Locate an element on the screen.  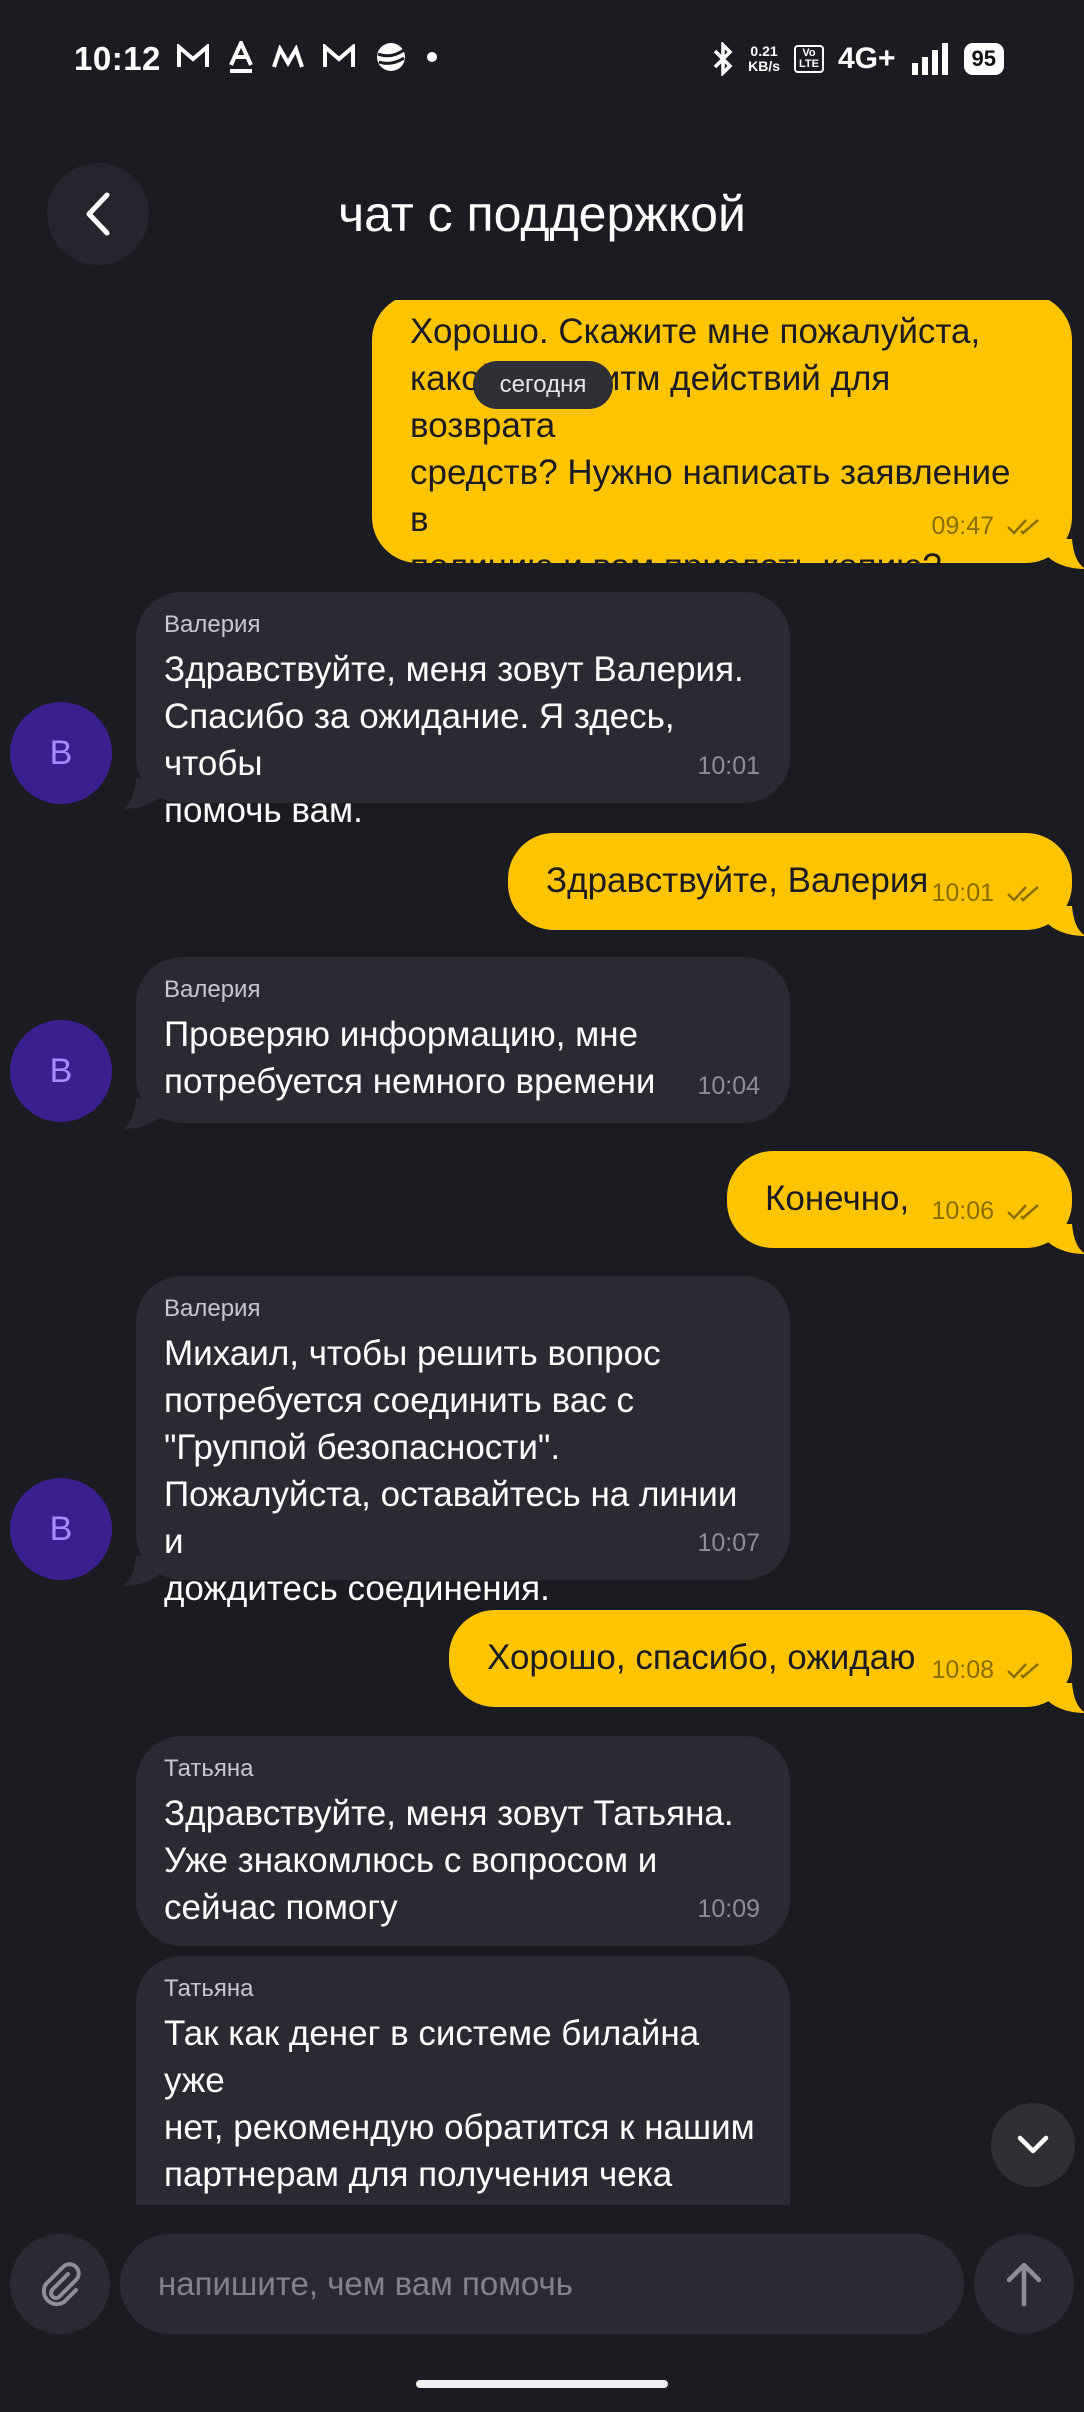
message-time: 10:06 is located at coordinates (962, 1211).